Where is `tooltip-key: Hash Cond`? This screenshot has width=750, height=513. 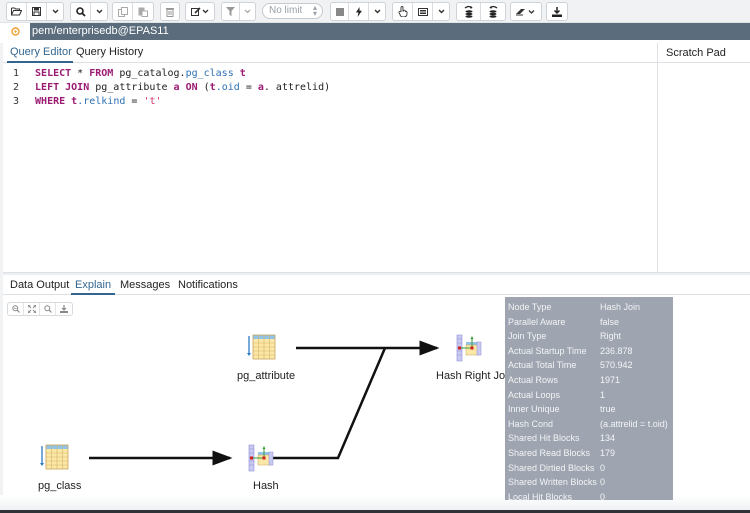 tooltip-key: Hash Cond is located at coordinates (531, 423).